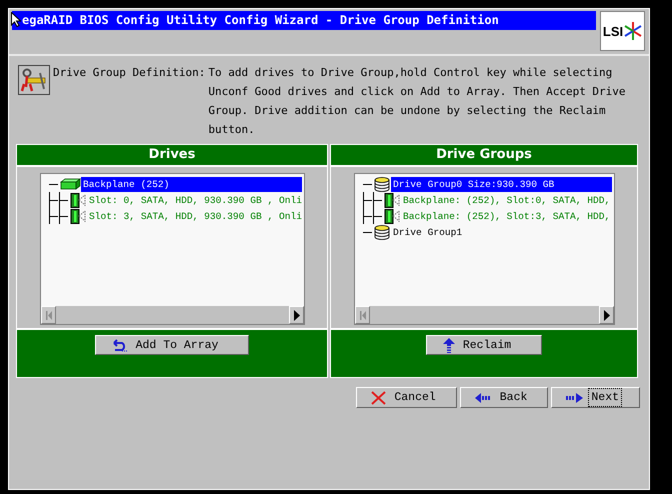 The image size is (672, 494). I want to click on right-arrow-icon, so click(575, 397).